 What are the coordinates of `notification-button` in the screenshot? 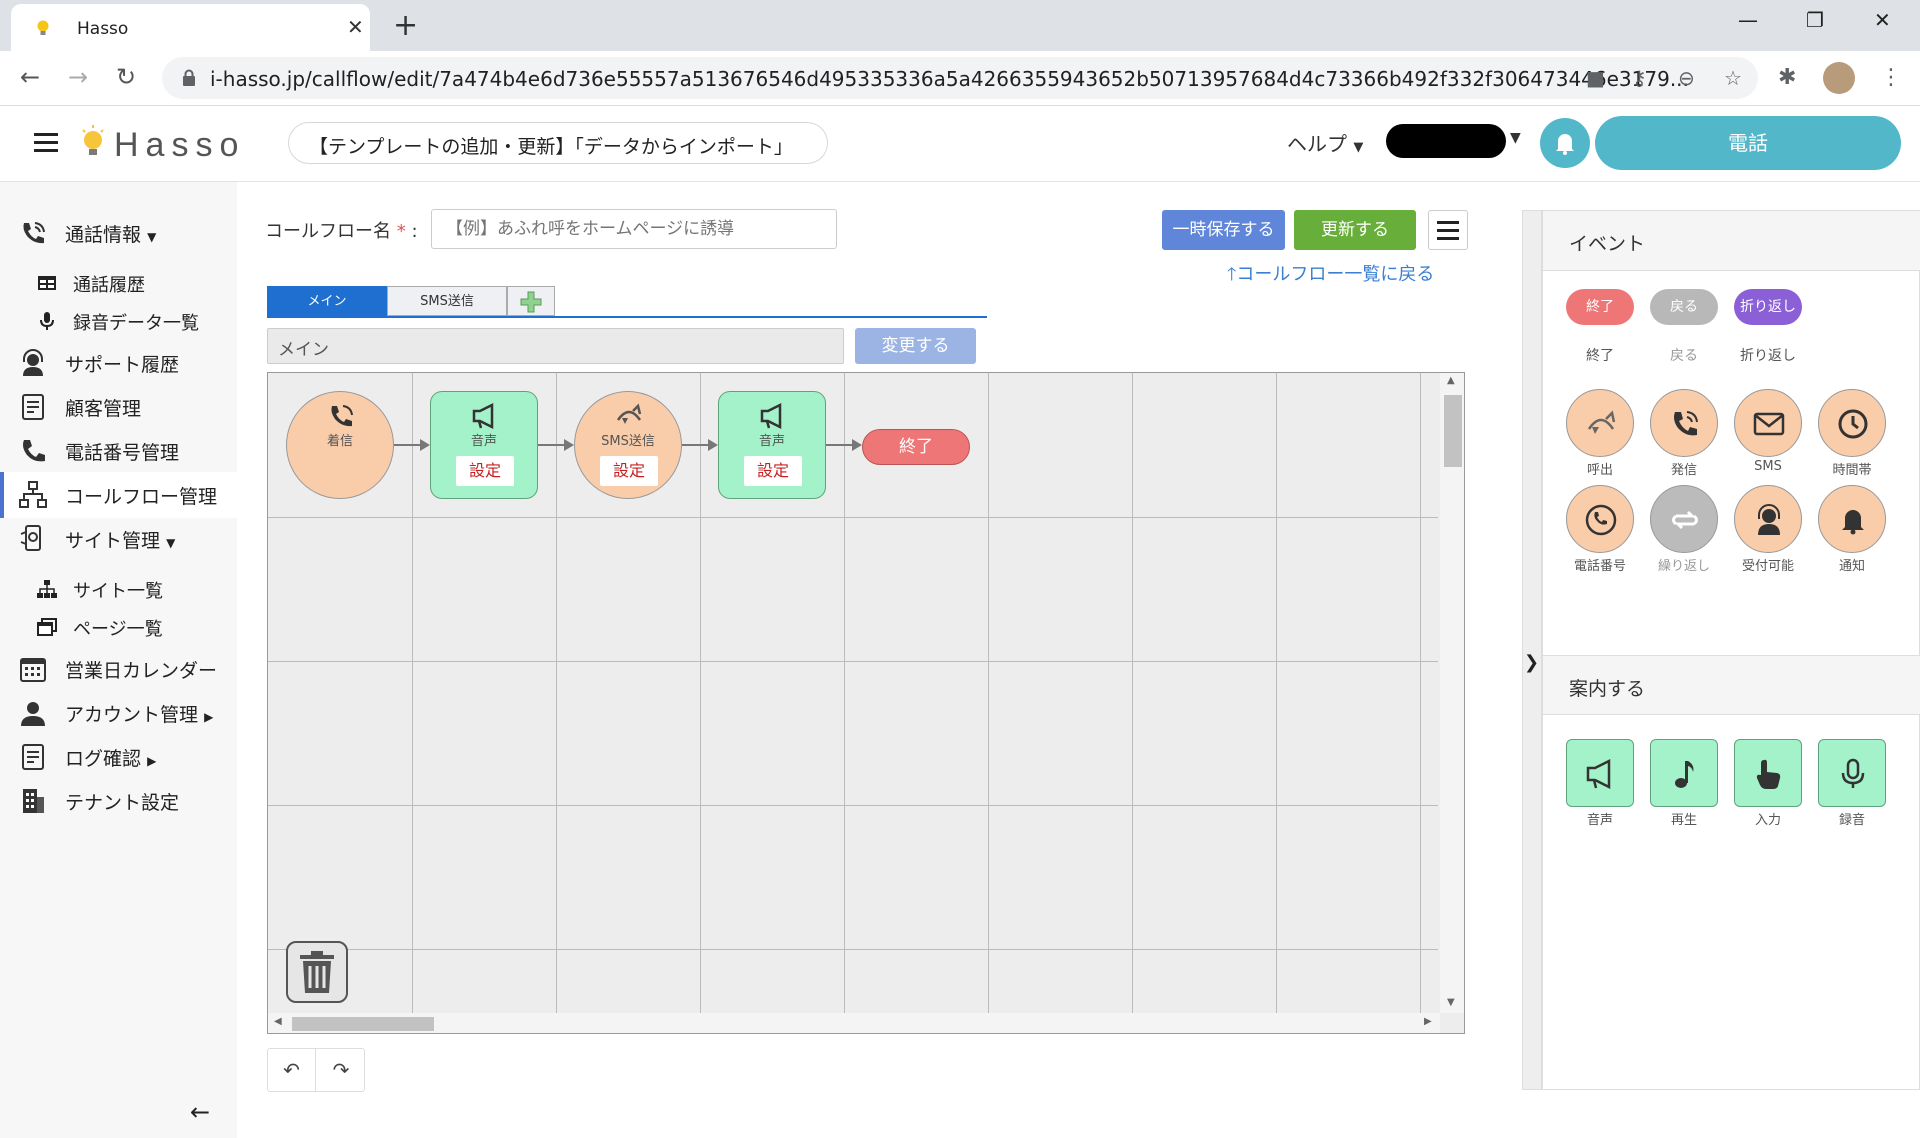 It's located at (1565, 143).